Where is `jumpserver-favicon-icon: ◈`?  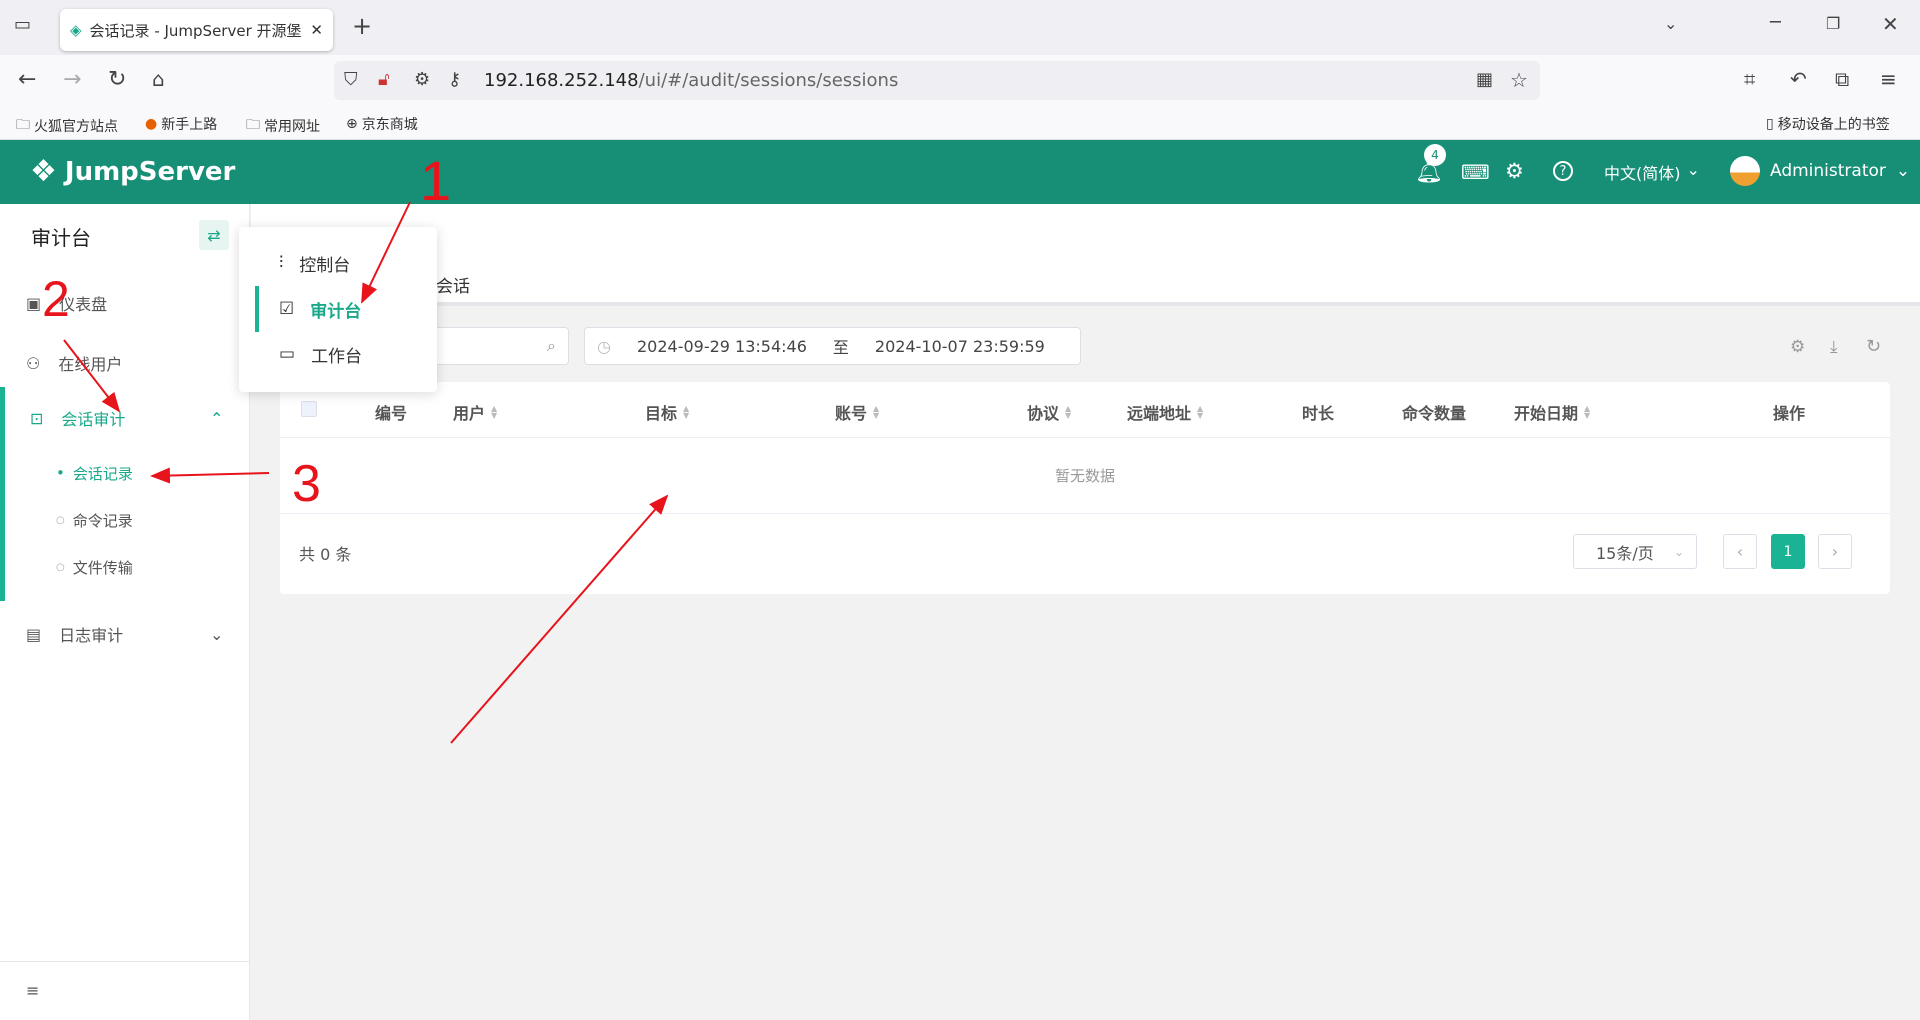 jumpserver-favicon-icon: ◈ is located at coordinates (76, 30).